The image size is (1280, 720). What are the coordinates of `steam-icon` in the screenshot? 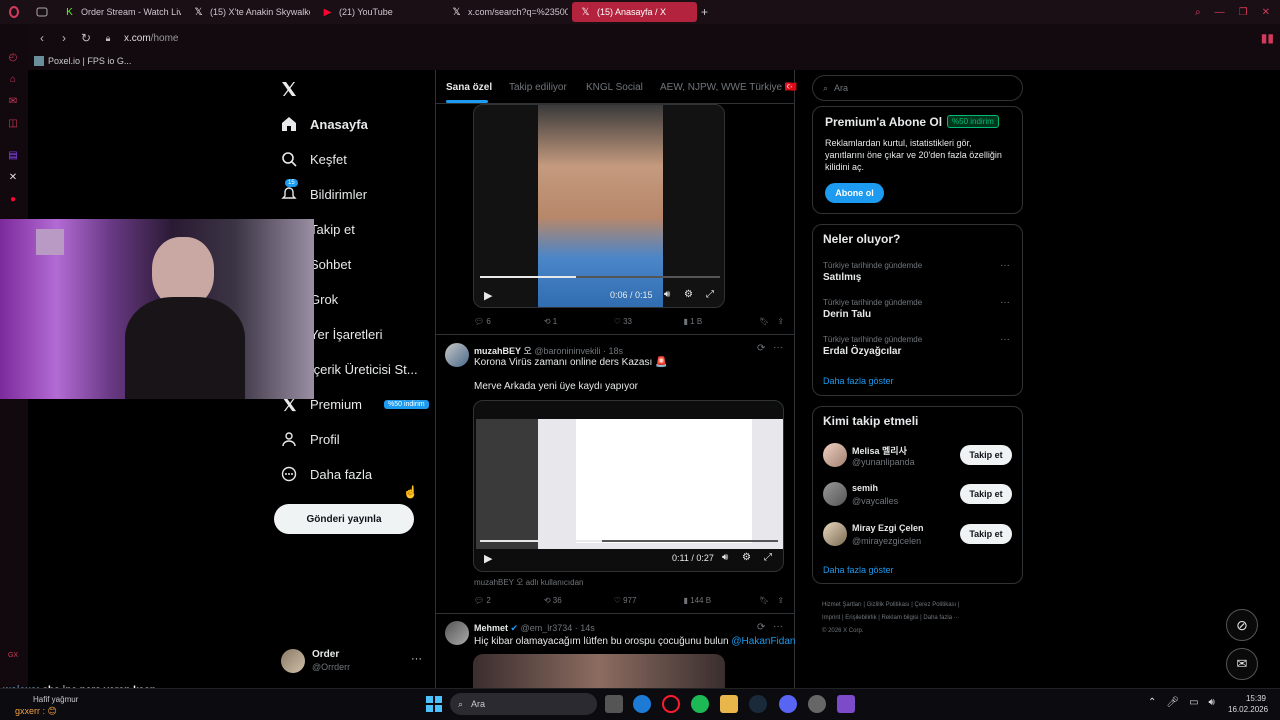 It's located at (758, 704).